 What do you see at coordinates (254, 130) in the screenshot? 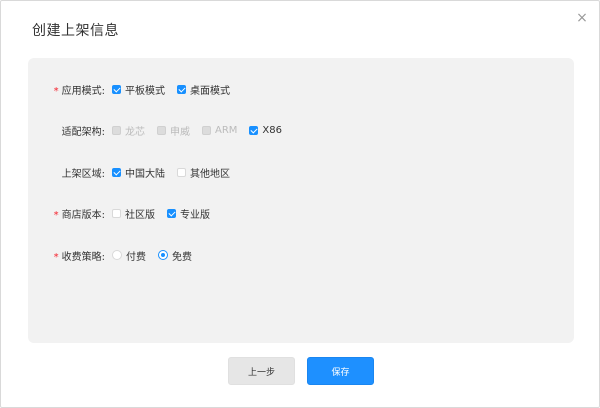
I see `checkbox-x86` at bounding box center [254, 130].